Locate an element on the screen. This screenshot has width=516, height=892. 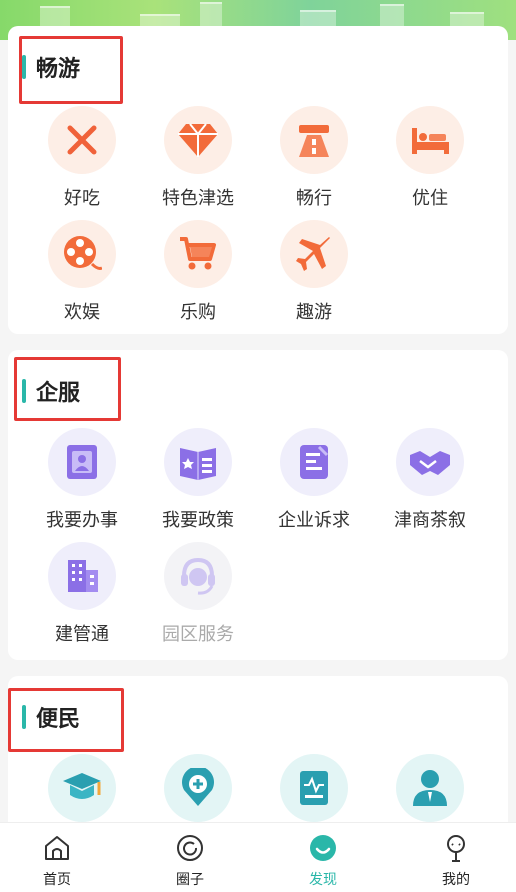
person-card-icon is located at coordinates (82, 462).